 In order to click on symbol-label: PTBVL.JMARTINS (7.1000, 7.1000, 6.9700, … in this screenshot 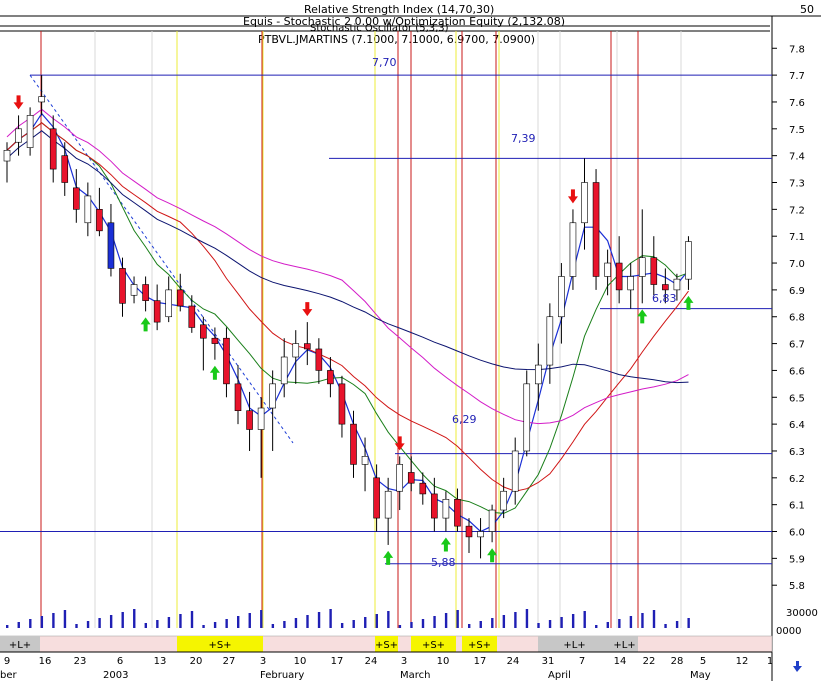, I will do `click(396, 39)`.